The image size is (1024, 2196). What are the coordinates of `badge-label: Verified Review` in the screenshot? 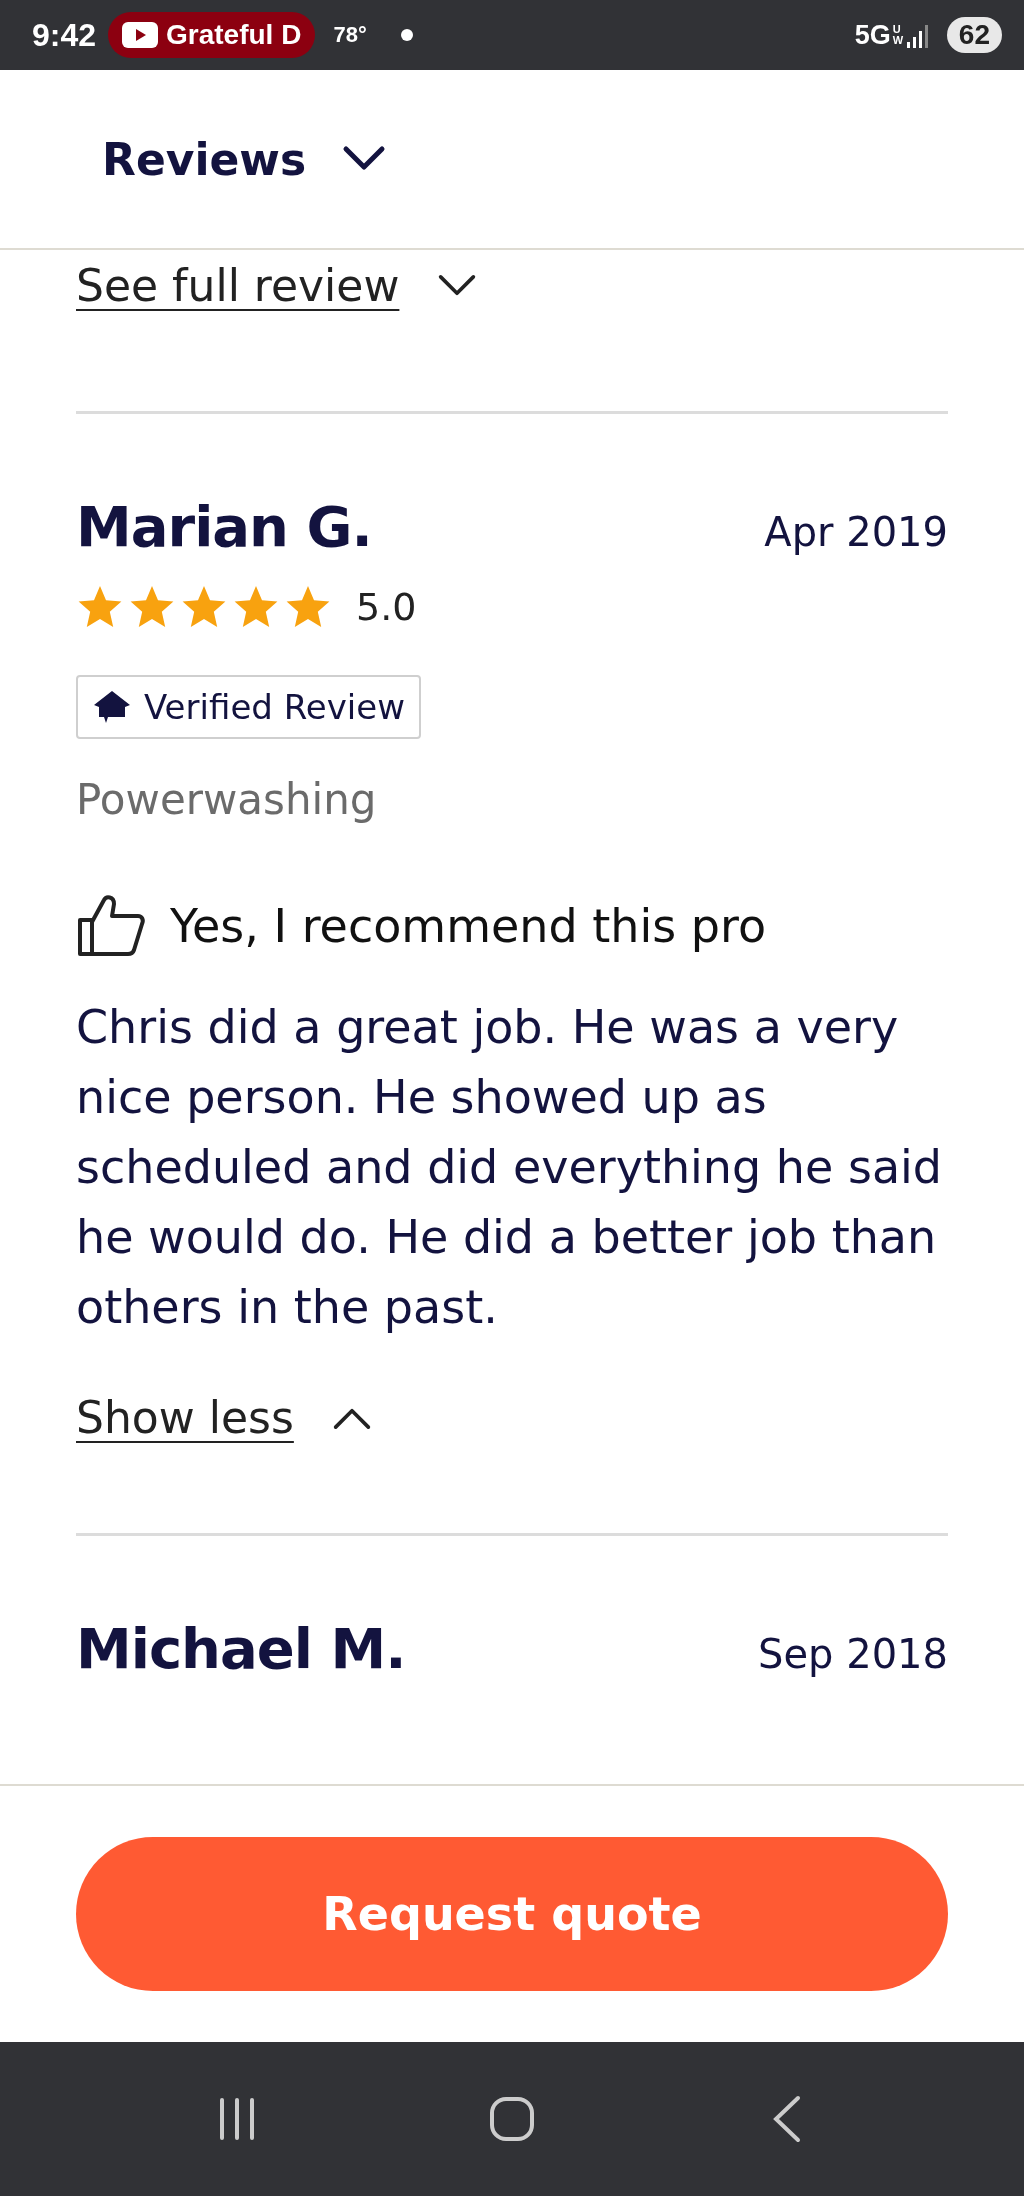 It's located at (274, 707).